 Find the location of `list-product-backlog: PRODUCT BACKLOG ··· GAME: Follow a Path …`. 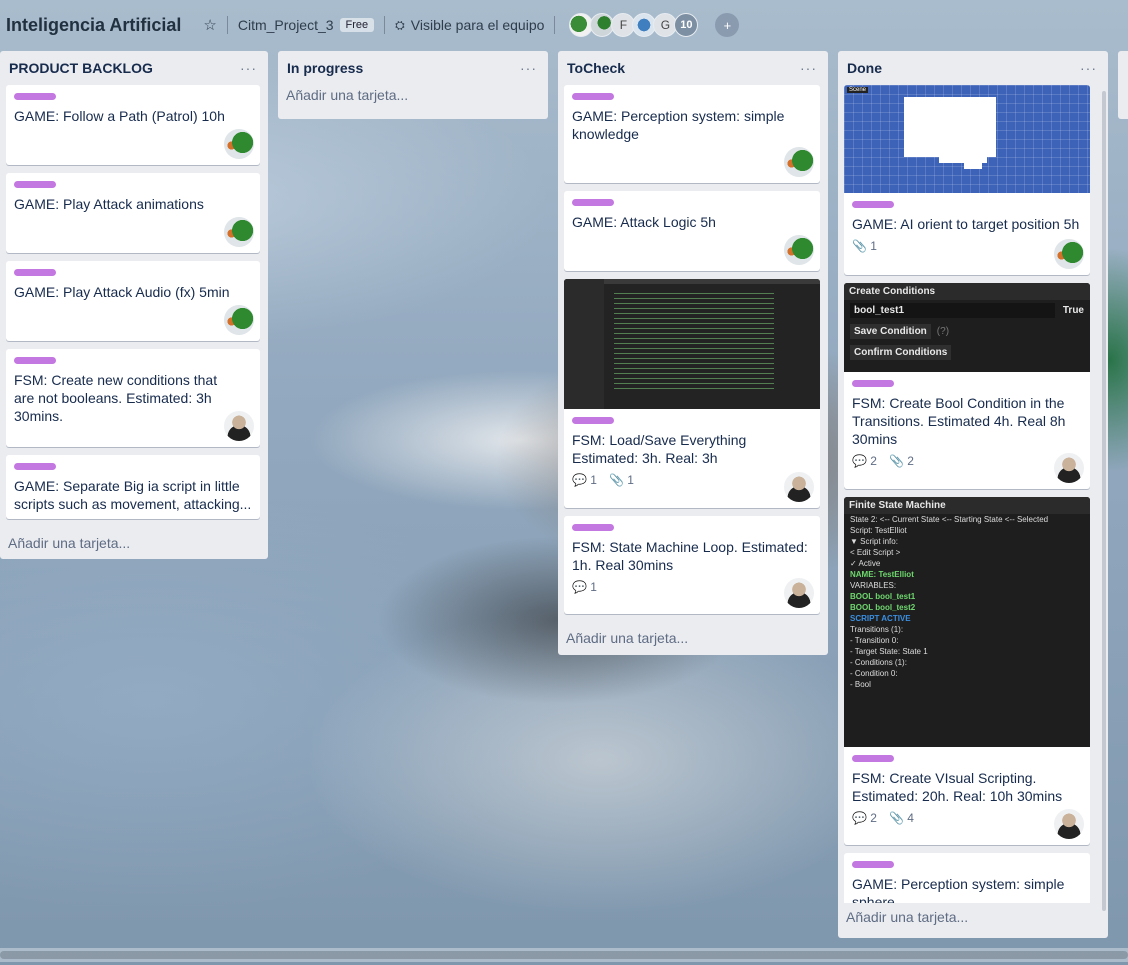

list-product-backlog: PRODUCT BACKLOG ··· GAME: Follow a Path … is located at coordinates (134, 305).